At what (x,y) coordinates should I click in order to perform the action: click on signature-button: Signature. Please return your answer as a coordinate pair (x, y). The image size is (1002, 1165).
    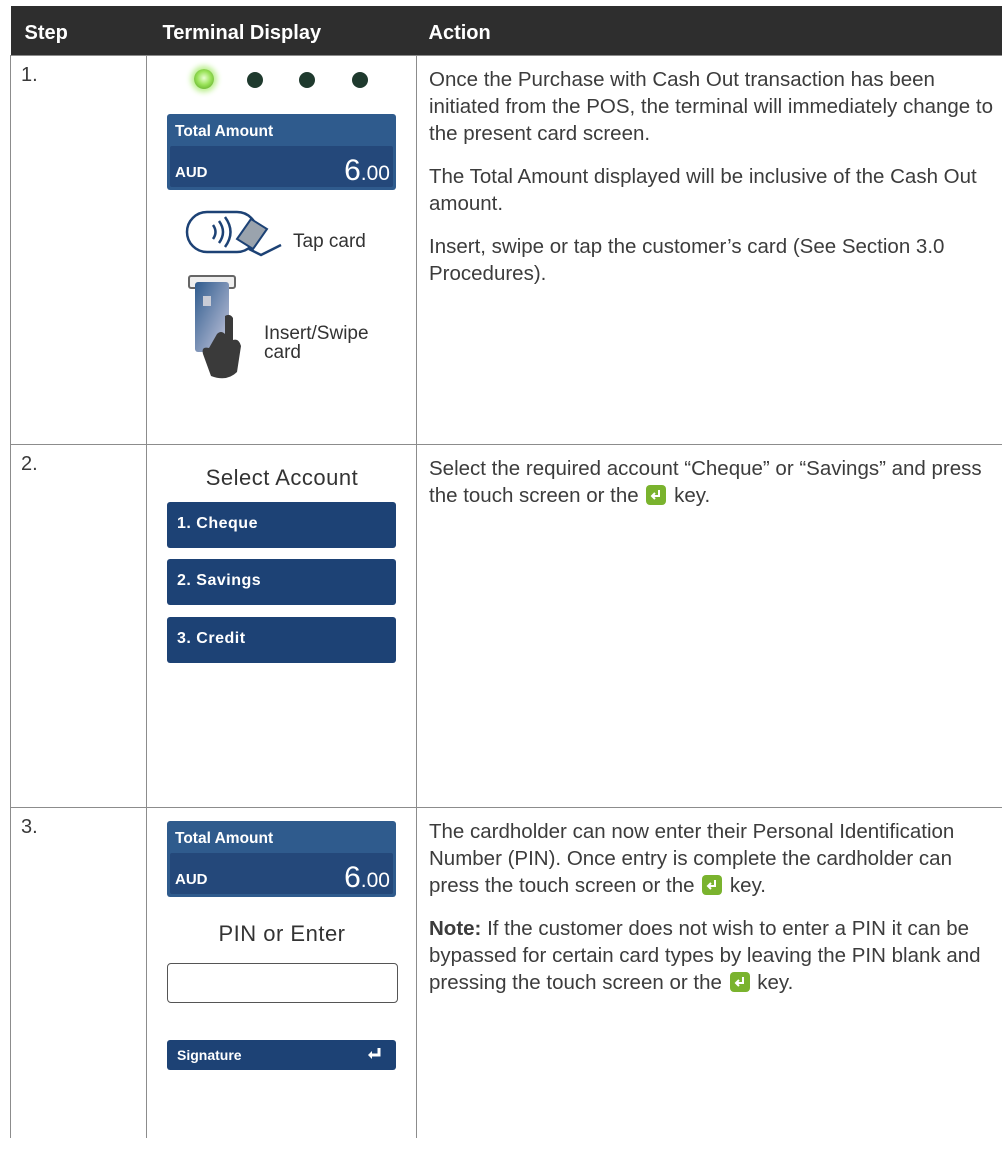
    Looking at the image, I should click on (281, 1055).